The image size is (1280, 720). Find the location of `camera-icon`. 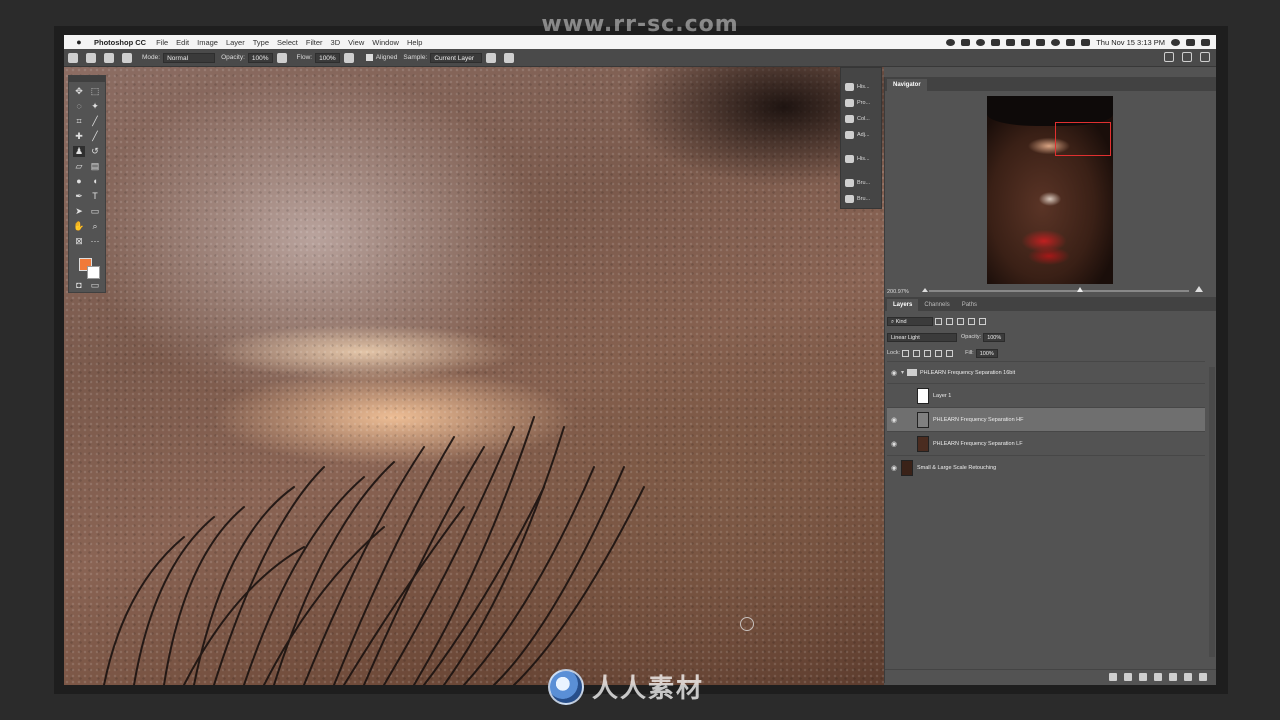

camera-icon is located at coordinates (966, 42).